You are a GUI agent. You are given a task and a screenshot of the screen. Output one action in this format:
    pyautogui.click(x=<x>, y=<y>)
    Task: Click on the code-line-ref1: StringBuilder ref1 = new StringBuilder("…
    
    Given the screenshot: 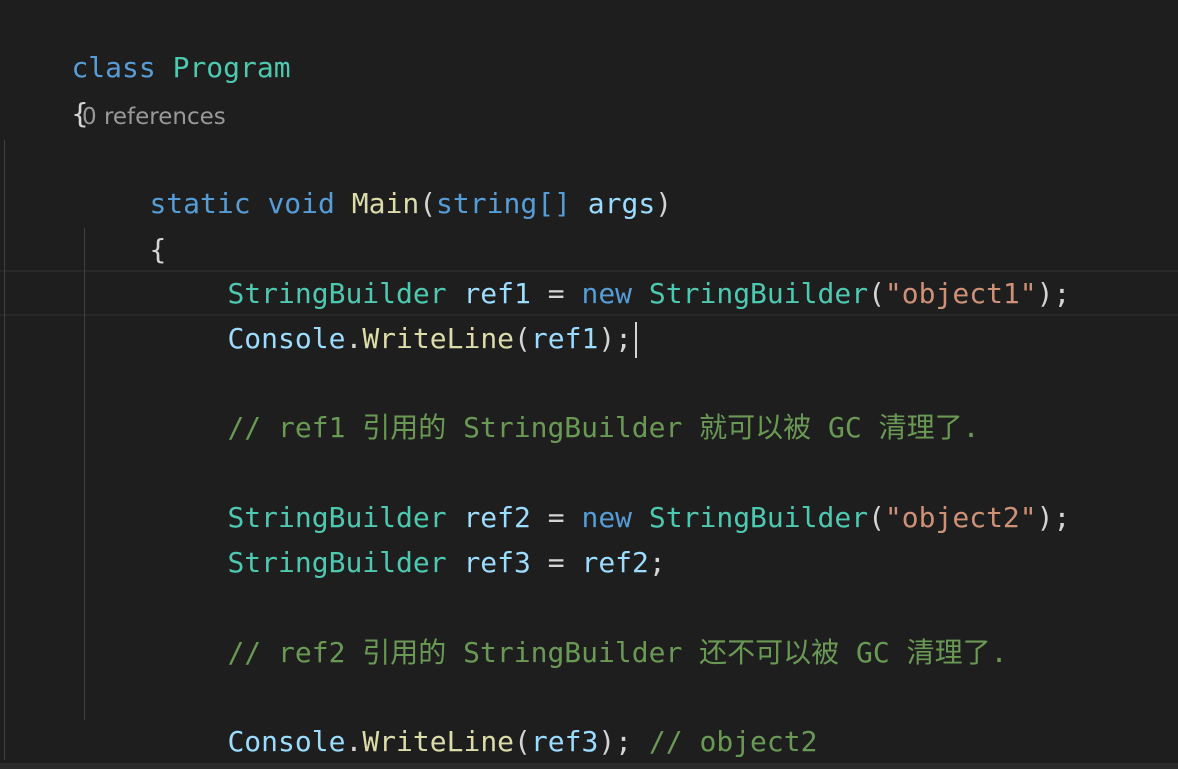 What is the action you would take?
    pyautogui.click(x=615, y=268)
    